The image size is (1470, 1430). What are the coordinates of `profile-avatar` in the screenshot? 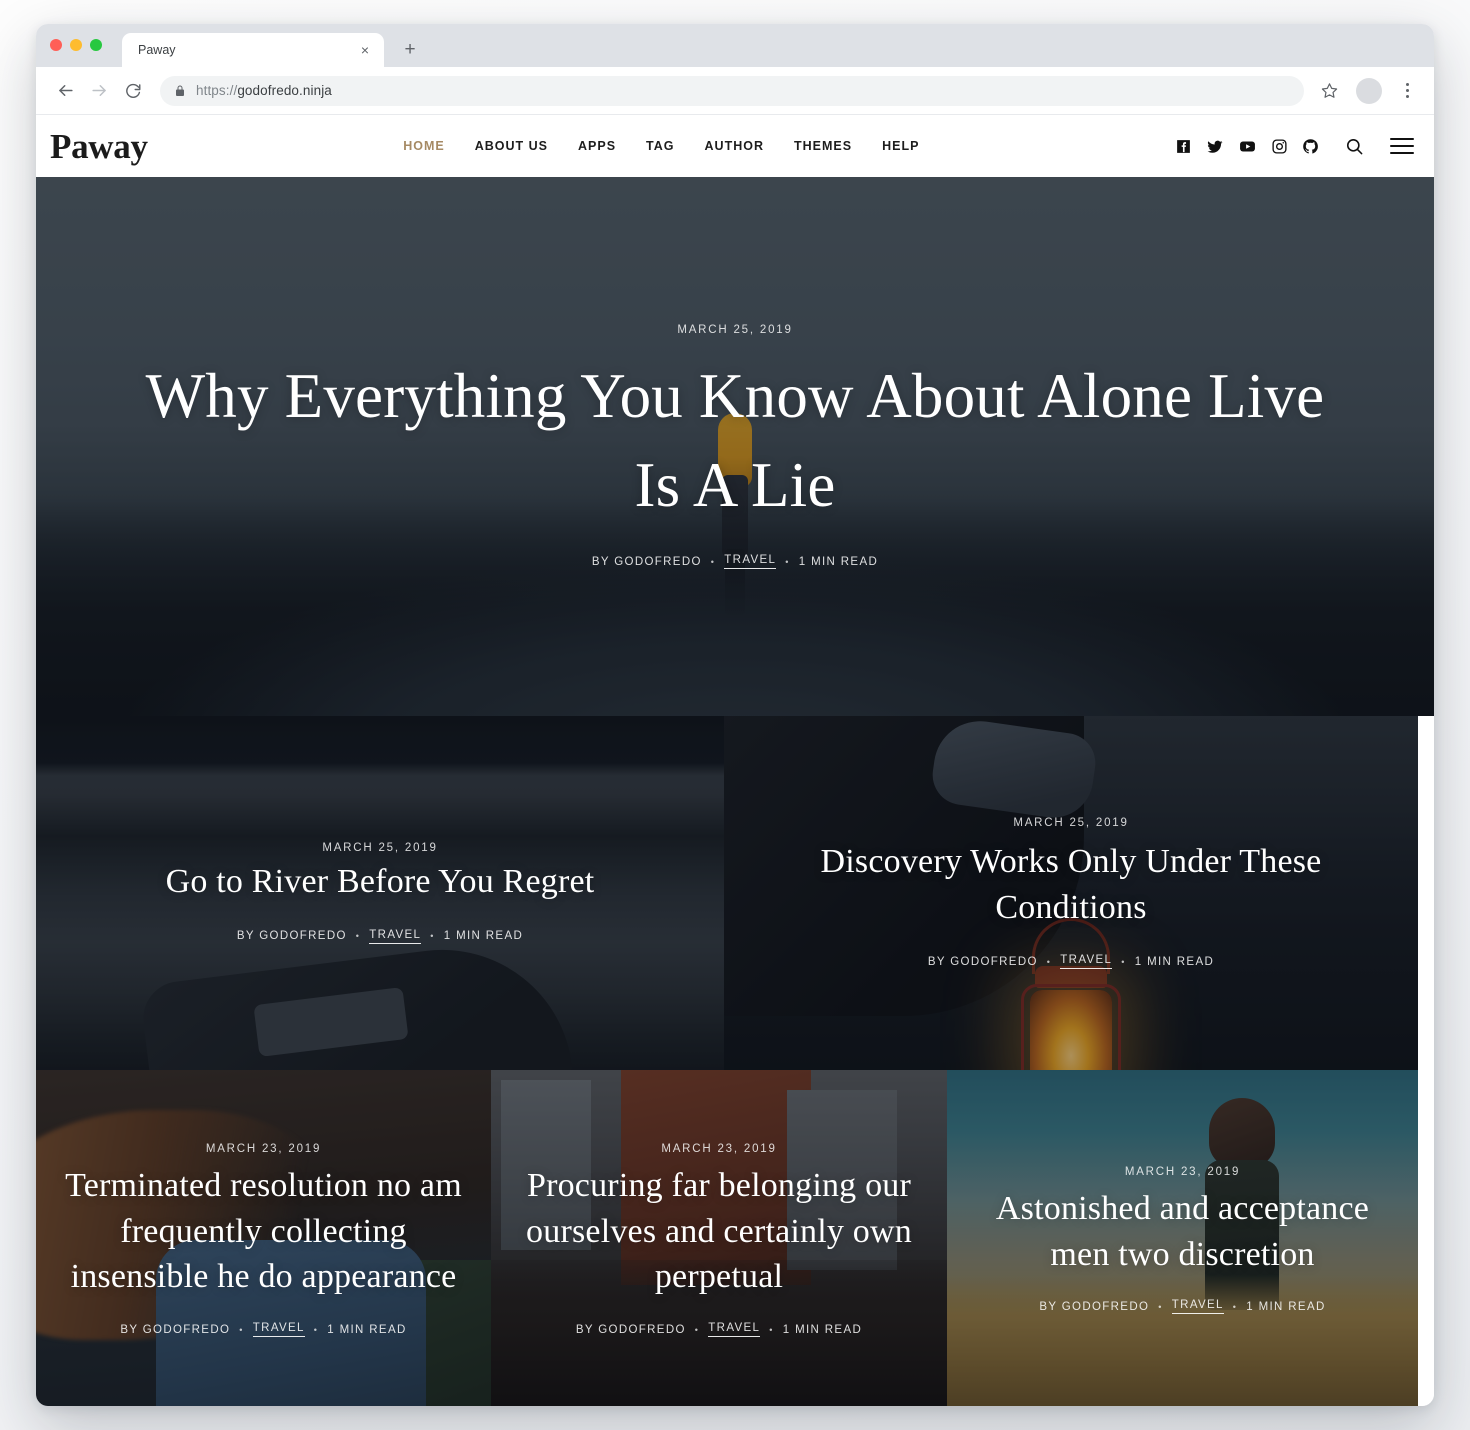 It's located at (1369, 90).